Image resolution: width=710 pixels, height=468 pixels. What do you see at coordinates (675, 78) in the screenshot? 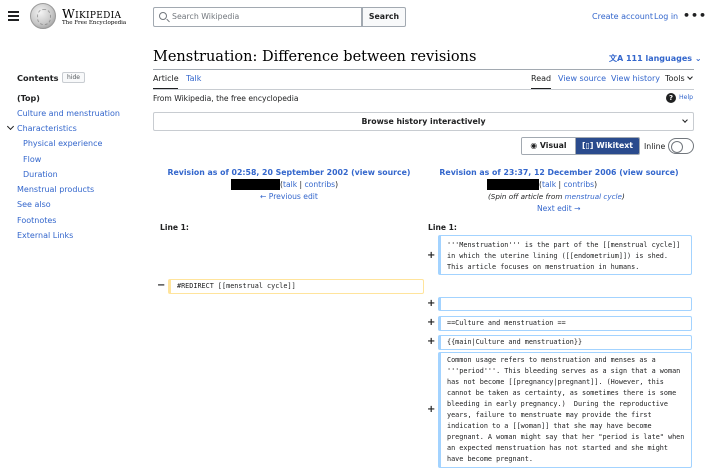
I see `tools-menu: Tools` at bounding box center [675, 78].